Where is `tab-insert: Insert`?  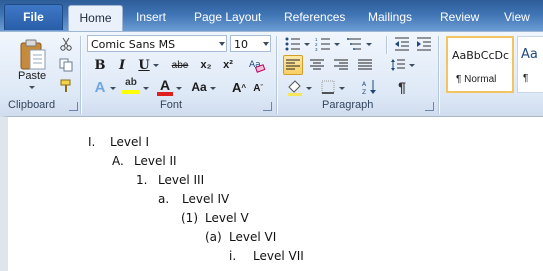
tab-insert: Insert is located at coordinates (151, 17).